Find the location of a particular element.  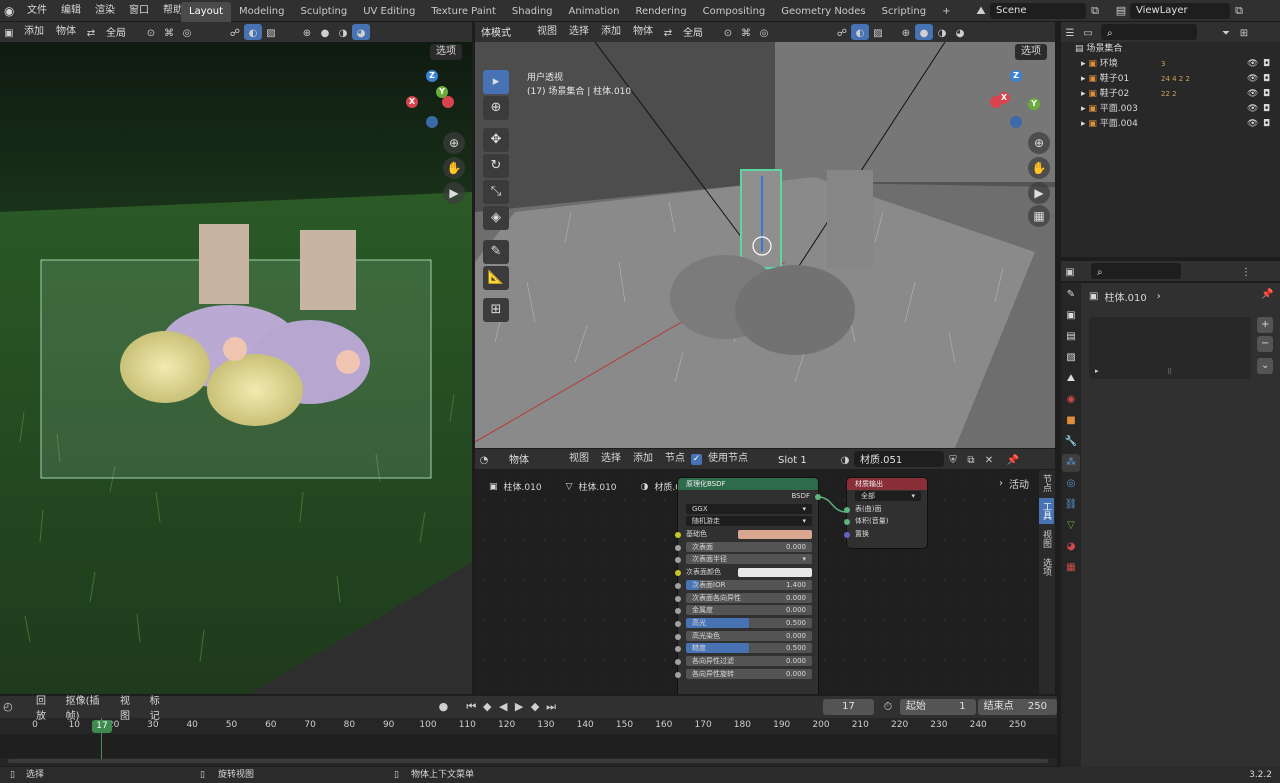

outliner-item: ▸ ▣ 鞋子01 24 4 2 2 👁 ◘ is located at coordinates (1170, 79).